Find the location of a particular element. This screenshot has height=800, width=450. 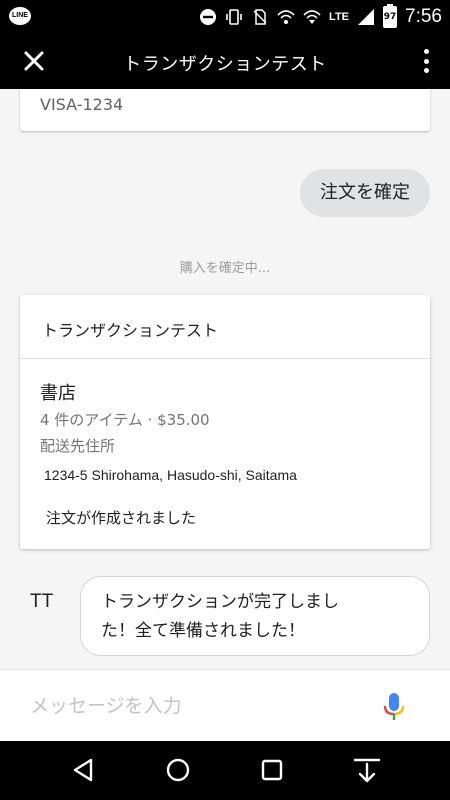

shipping-label: 配送先住所 is located at coordinates (78, 446).